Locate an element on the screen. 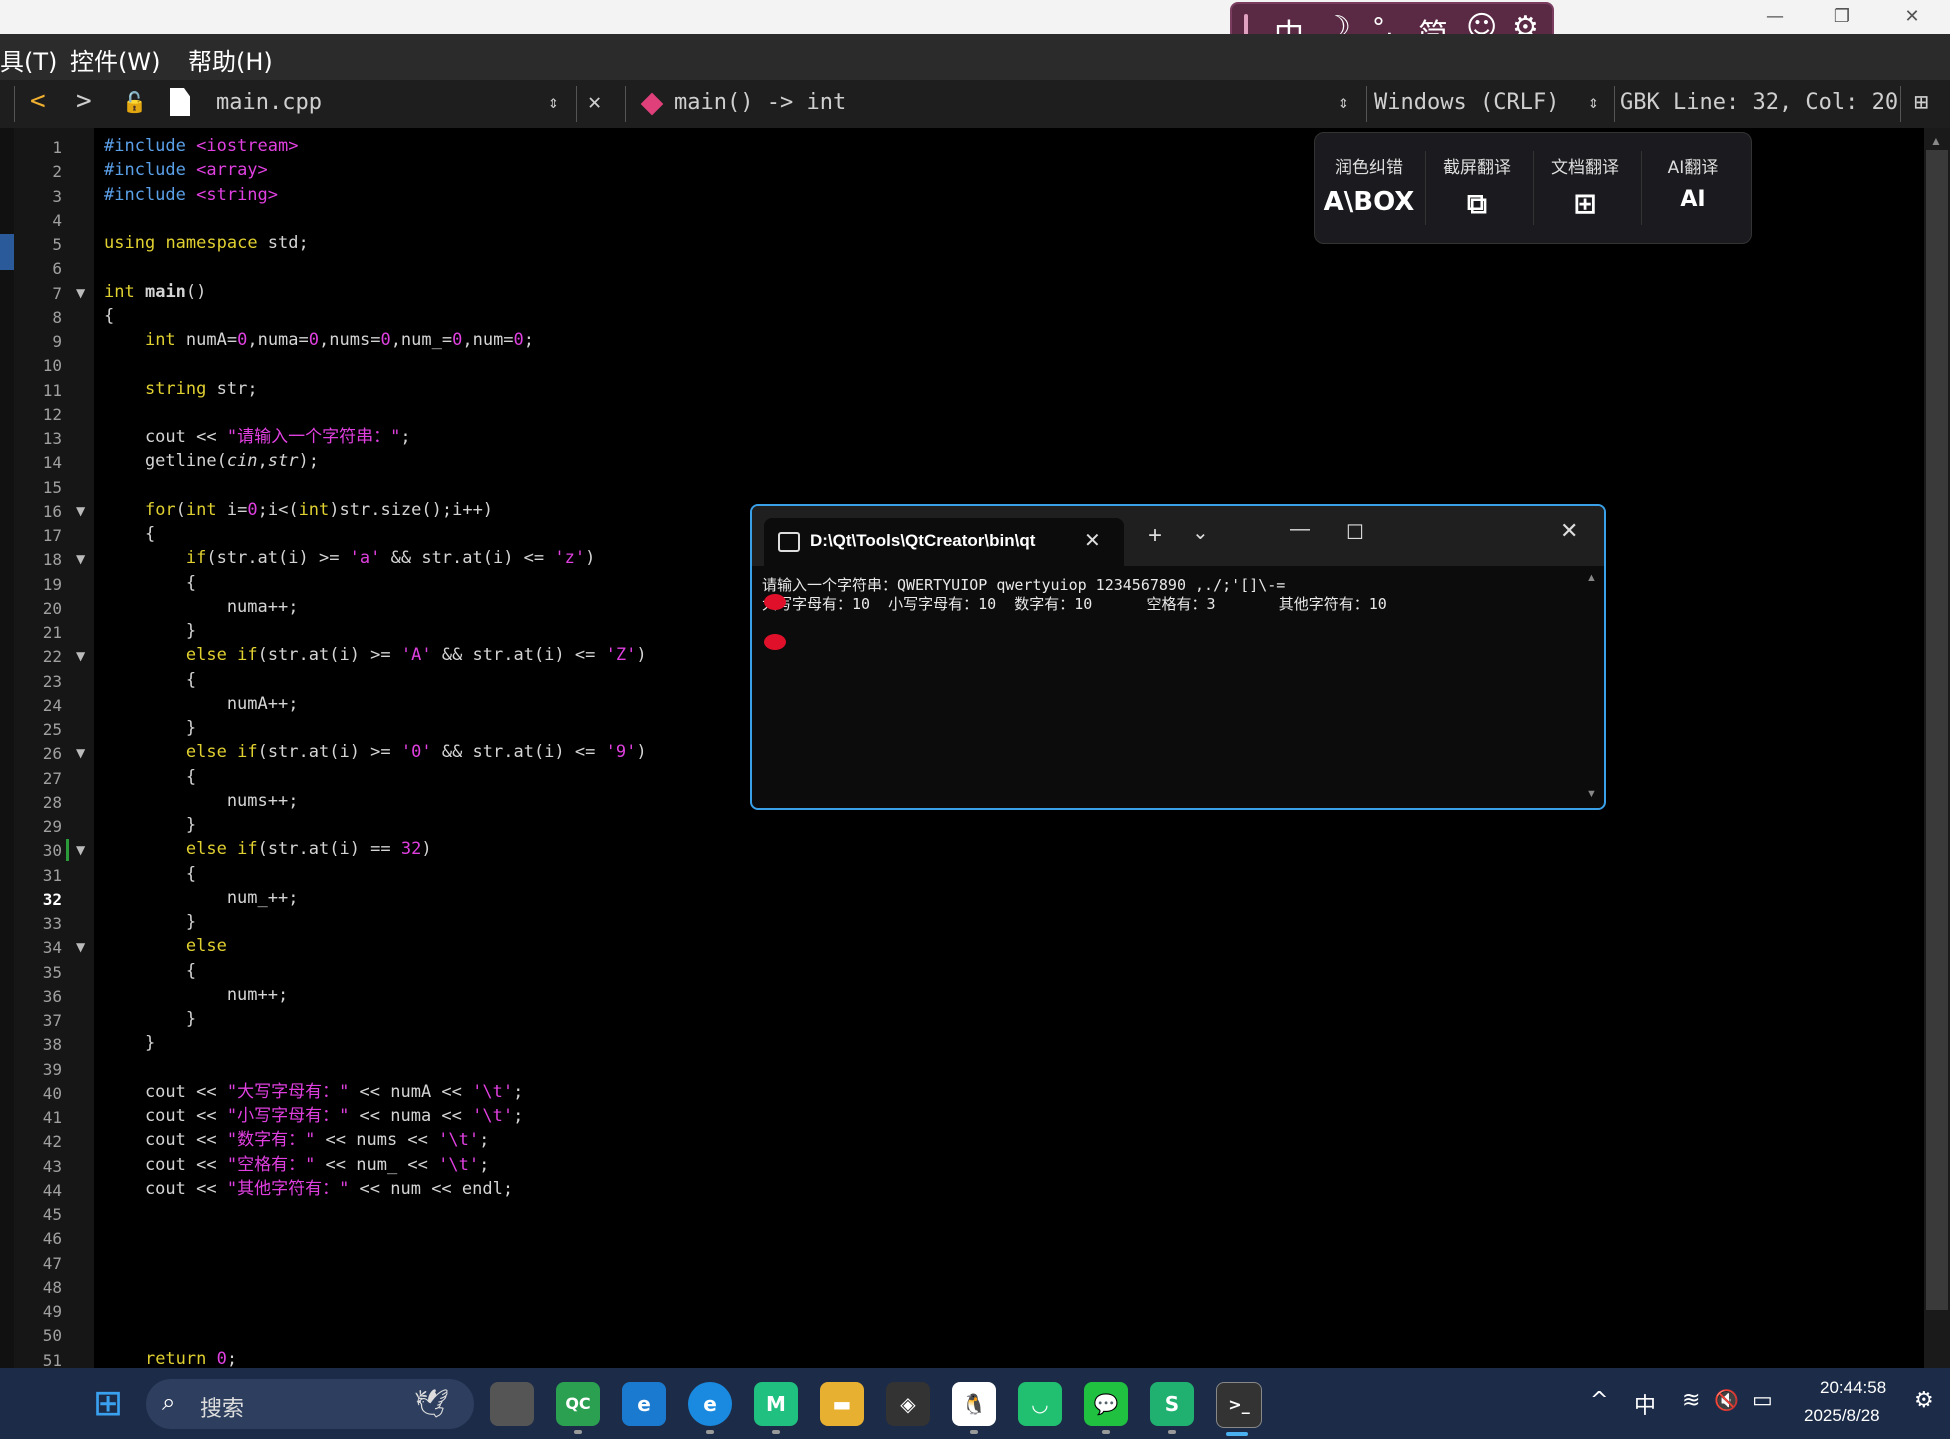  symbol-selector: main() -> int is located at coordinates (760, 102).